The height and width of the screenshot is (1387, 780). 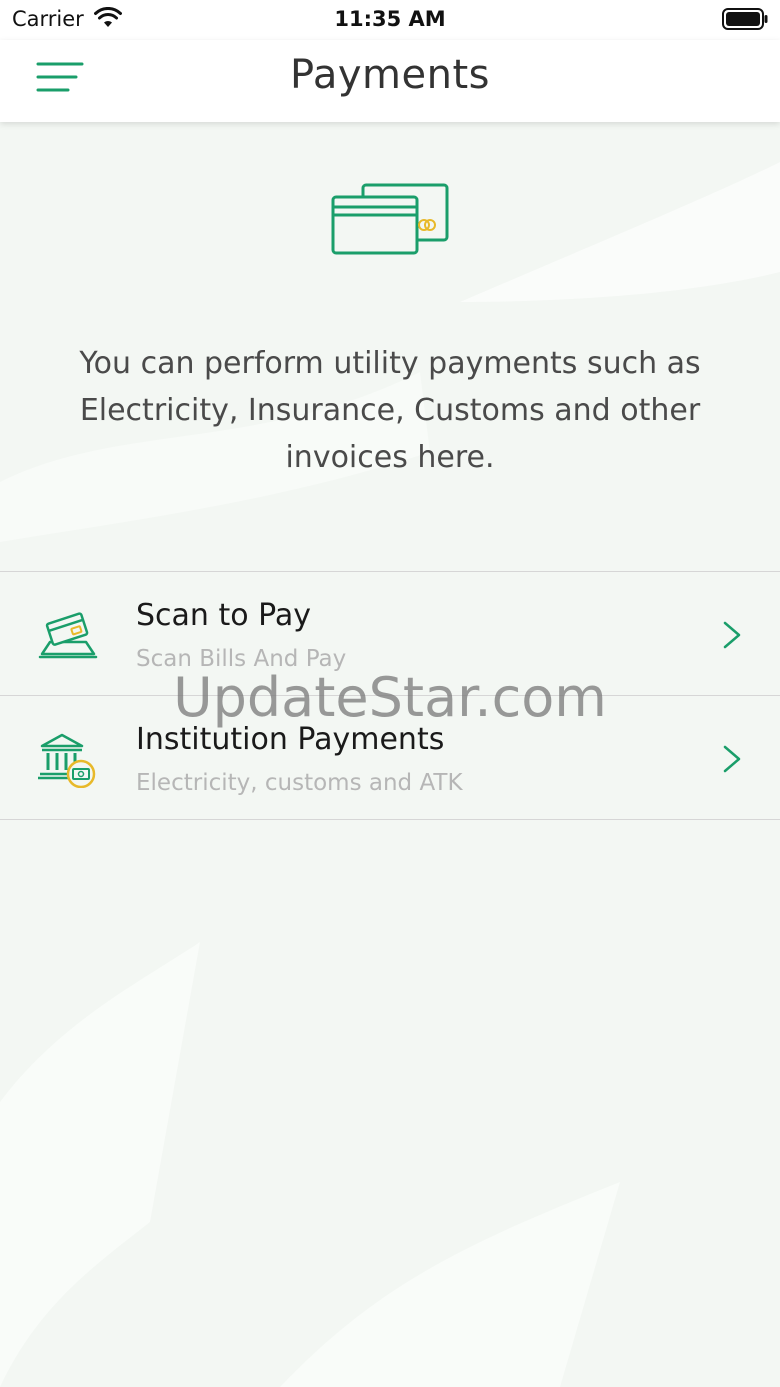 What do you see at coordinates (745, 19) in the screenshot?
I see `battery-icon` at bounding box center [745, 19].